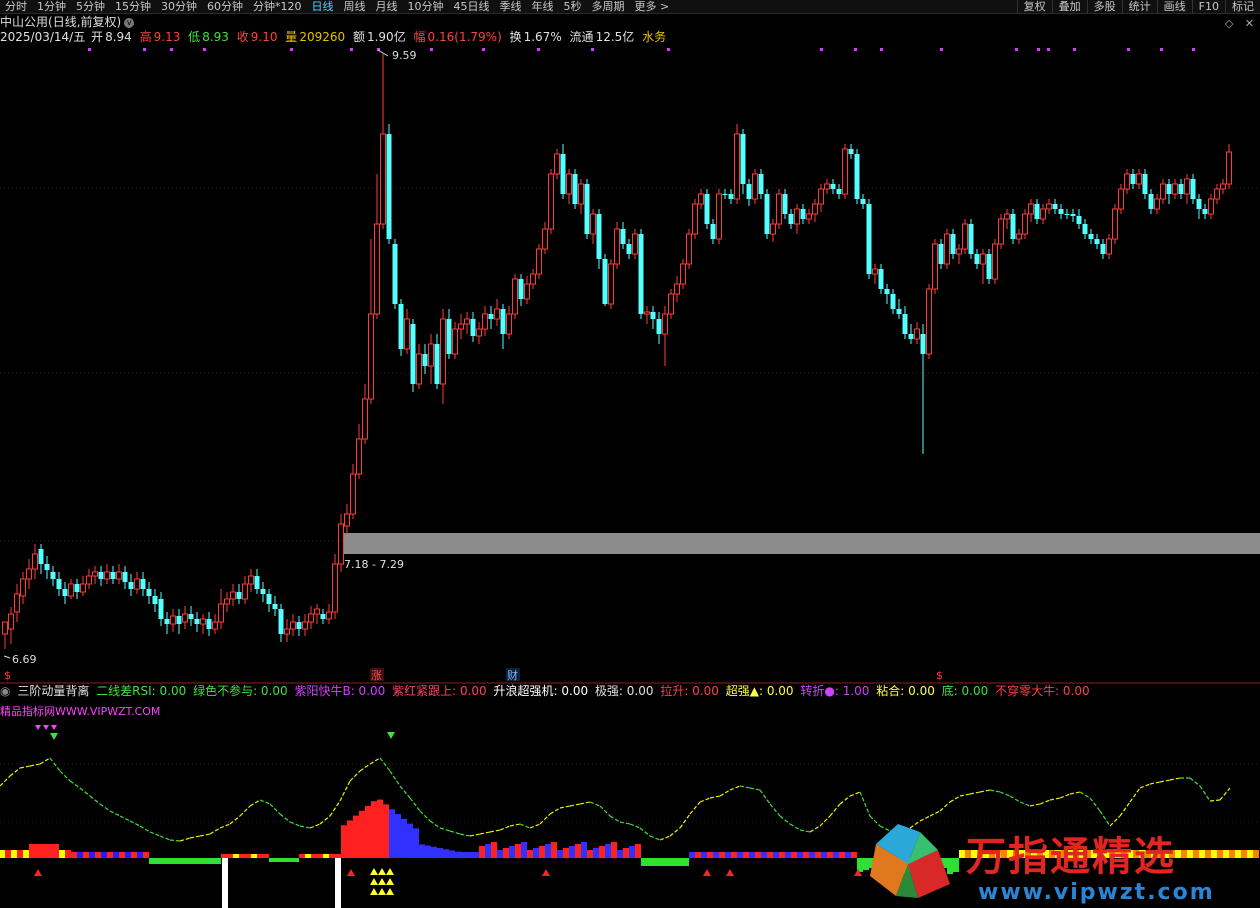 The width and height of the screenshot is (1260, 908). What do you see at coordinates (118, 37) in the screenshot?
I see `open-value: 8.94` at bounding box center [118, 37].